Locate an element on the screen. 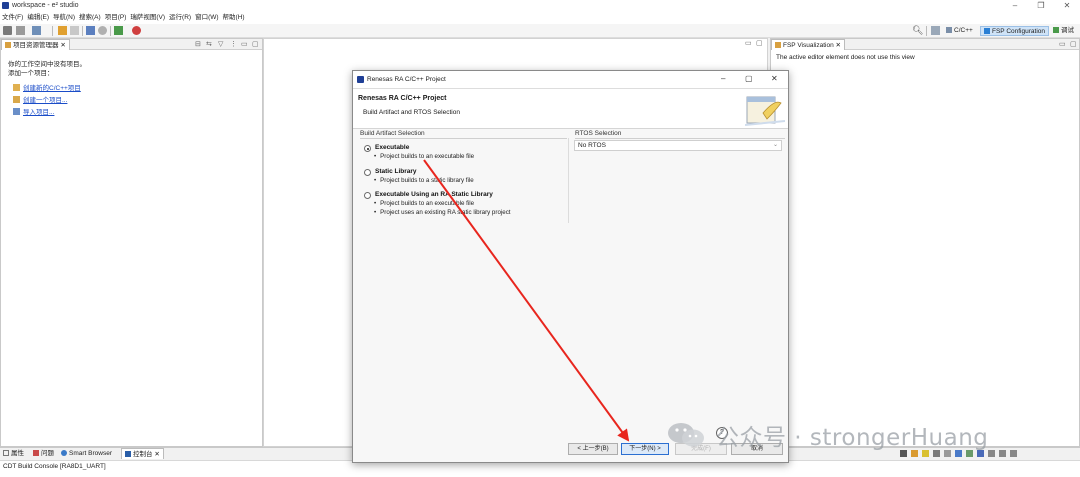  watermark: 公众号 · strongerHuang is located at coordinates (859, 434).